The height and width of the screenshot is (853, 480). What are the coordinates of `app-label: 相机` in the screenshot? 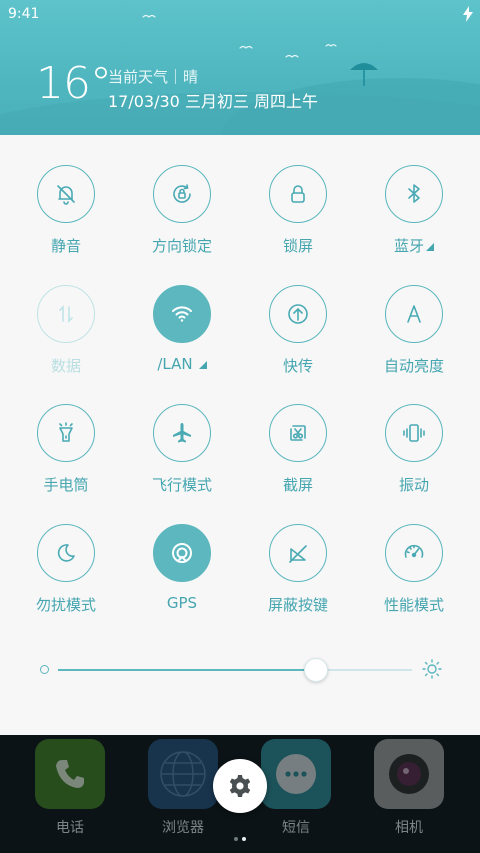 It's located at (409, 828).